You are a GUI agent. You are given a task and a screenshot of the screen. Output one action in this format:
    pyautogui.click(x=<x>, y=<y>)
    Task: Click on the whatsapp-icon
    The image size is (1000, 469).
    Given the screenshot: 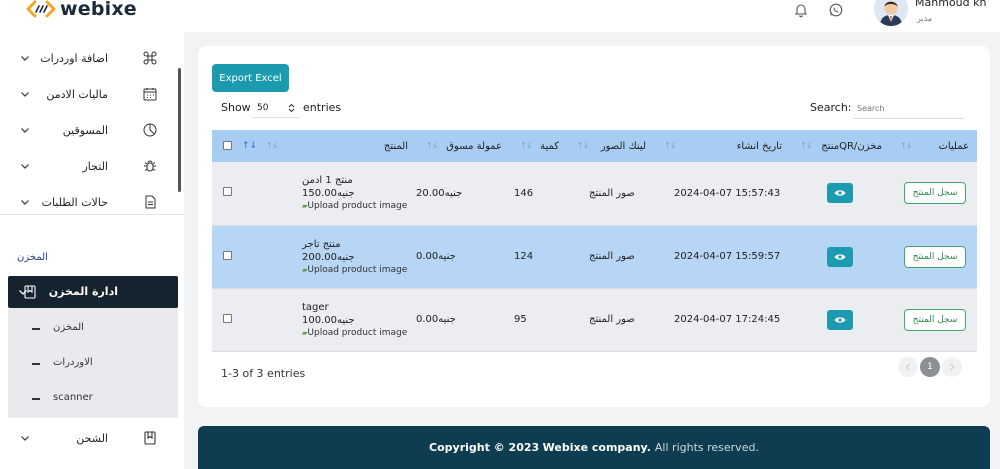 What is the action you would take?
    pyautogui.click(x=836, y=10)
    